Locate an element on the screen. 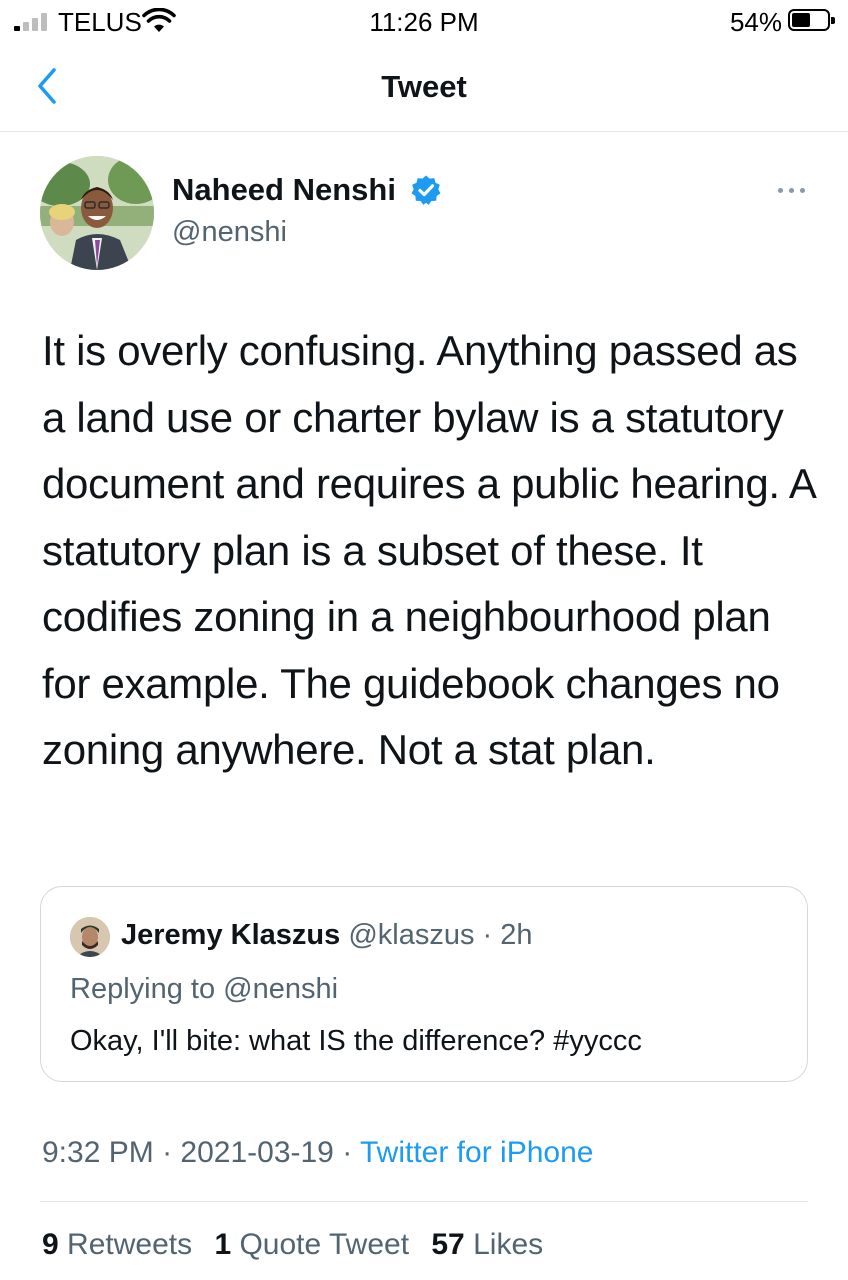  likes-count: 57 is located at coordinates (448, 1244).